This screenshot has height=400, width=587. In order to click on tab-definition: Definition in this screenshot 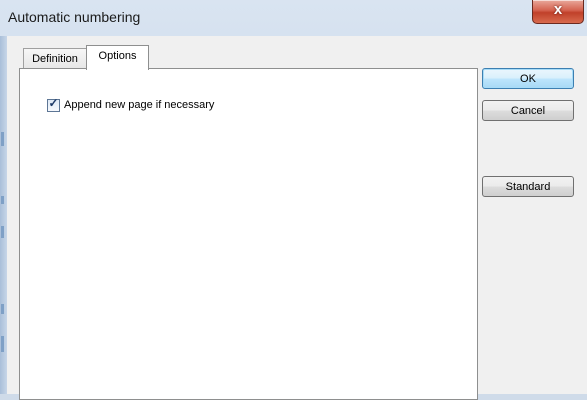, I will do `click(55, 58)`.